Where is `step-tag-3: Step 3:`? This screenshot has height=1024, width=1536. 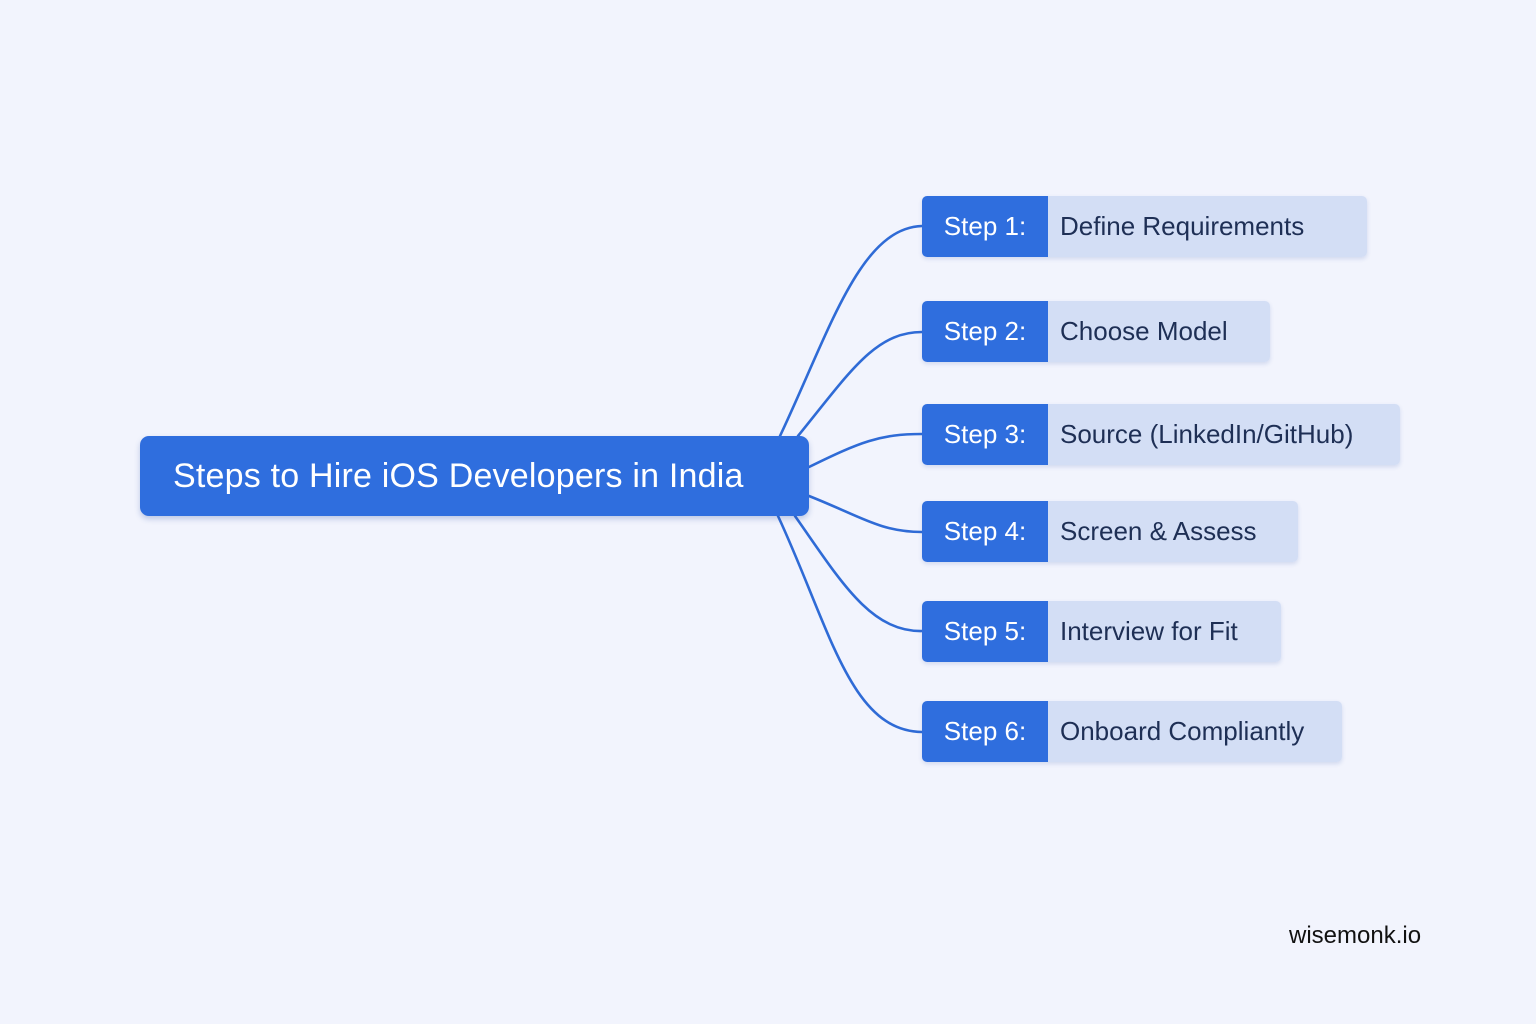
step-tag-3: Step 3: is located at coordinates (985, 434).